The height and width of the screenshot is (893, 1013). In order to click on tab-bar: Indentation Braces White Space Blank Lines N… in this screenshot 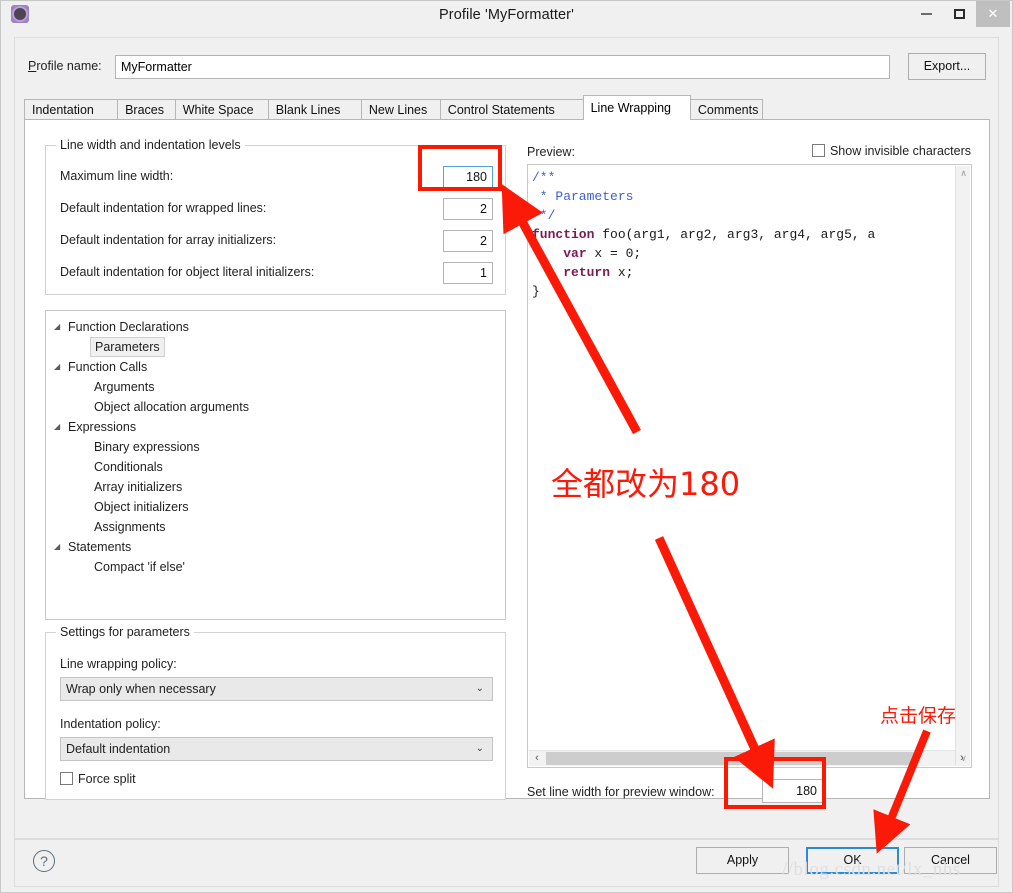, I will do `click(507, 107)`.